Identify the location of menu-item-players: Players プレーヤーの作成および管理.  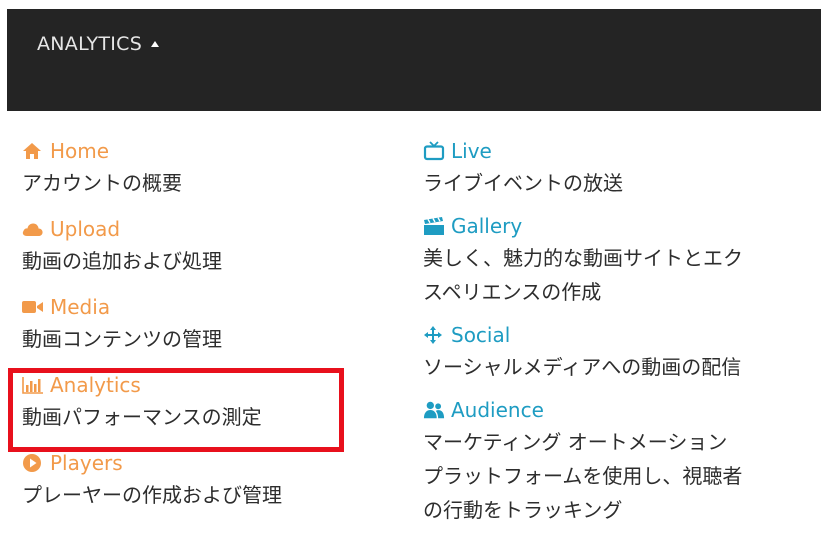
(192, 480).